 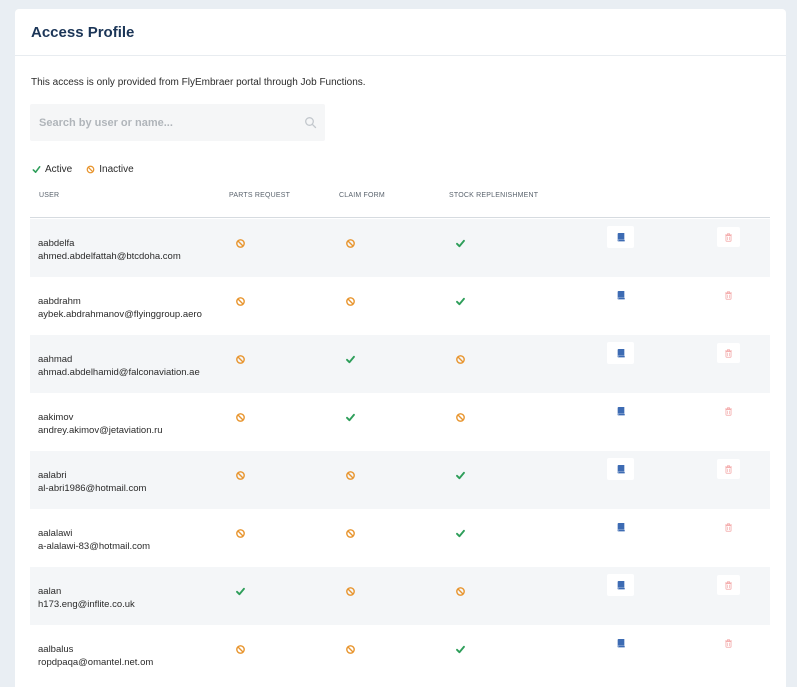 I want to click on user-cell: aalbalus ropdpaqa@omantel.net.om, so click(x=95, y=656).